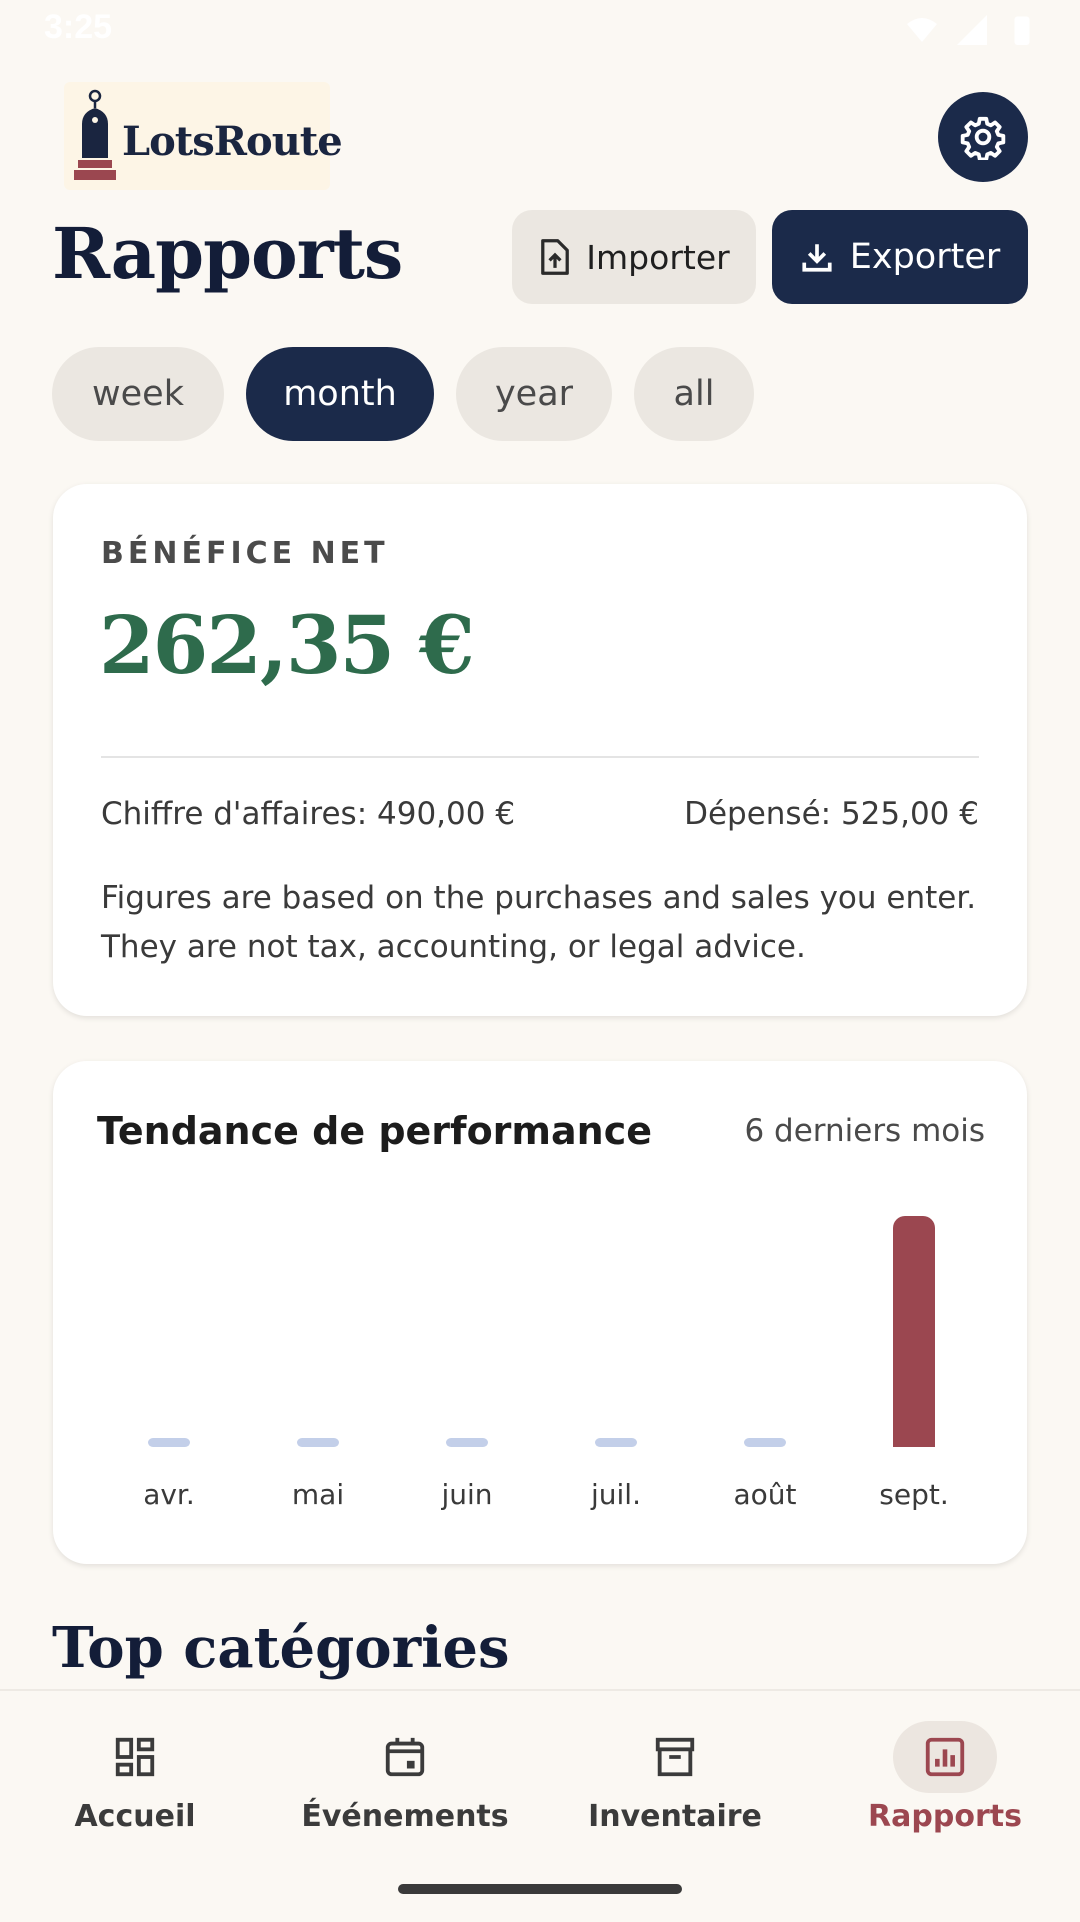  I want to click on file-upload-icon, so click(555, 257).